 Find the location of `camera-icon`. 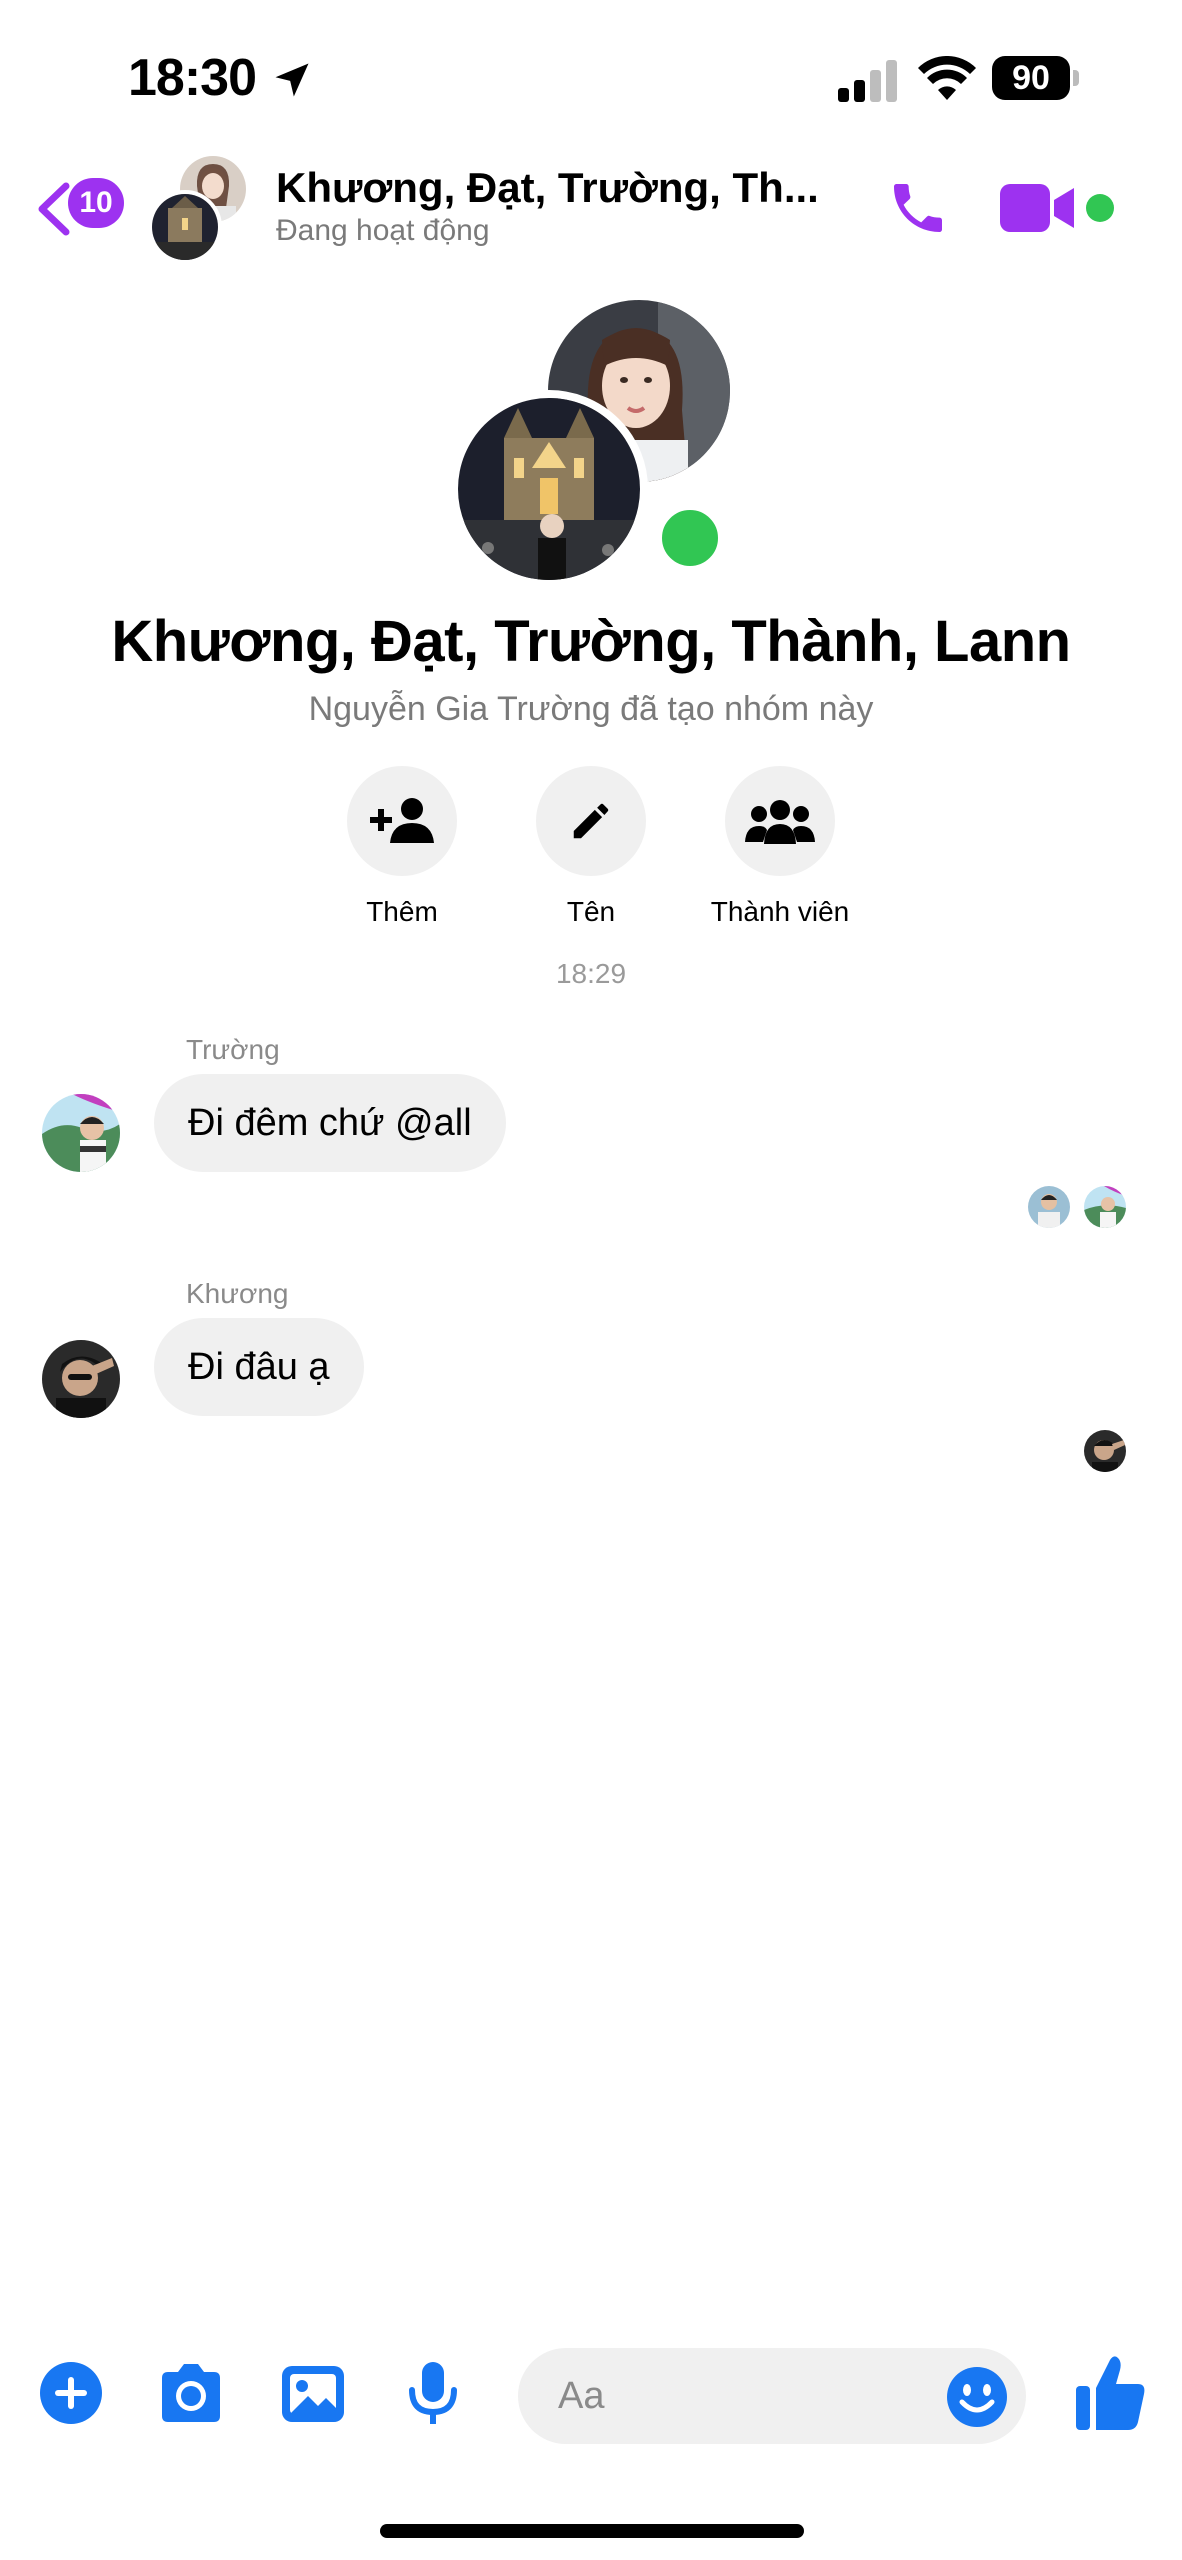

camera-icon is located at coordinates (191, 2393).